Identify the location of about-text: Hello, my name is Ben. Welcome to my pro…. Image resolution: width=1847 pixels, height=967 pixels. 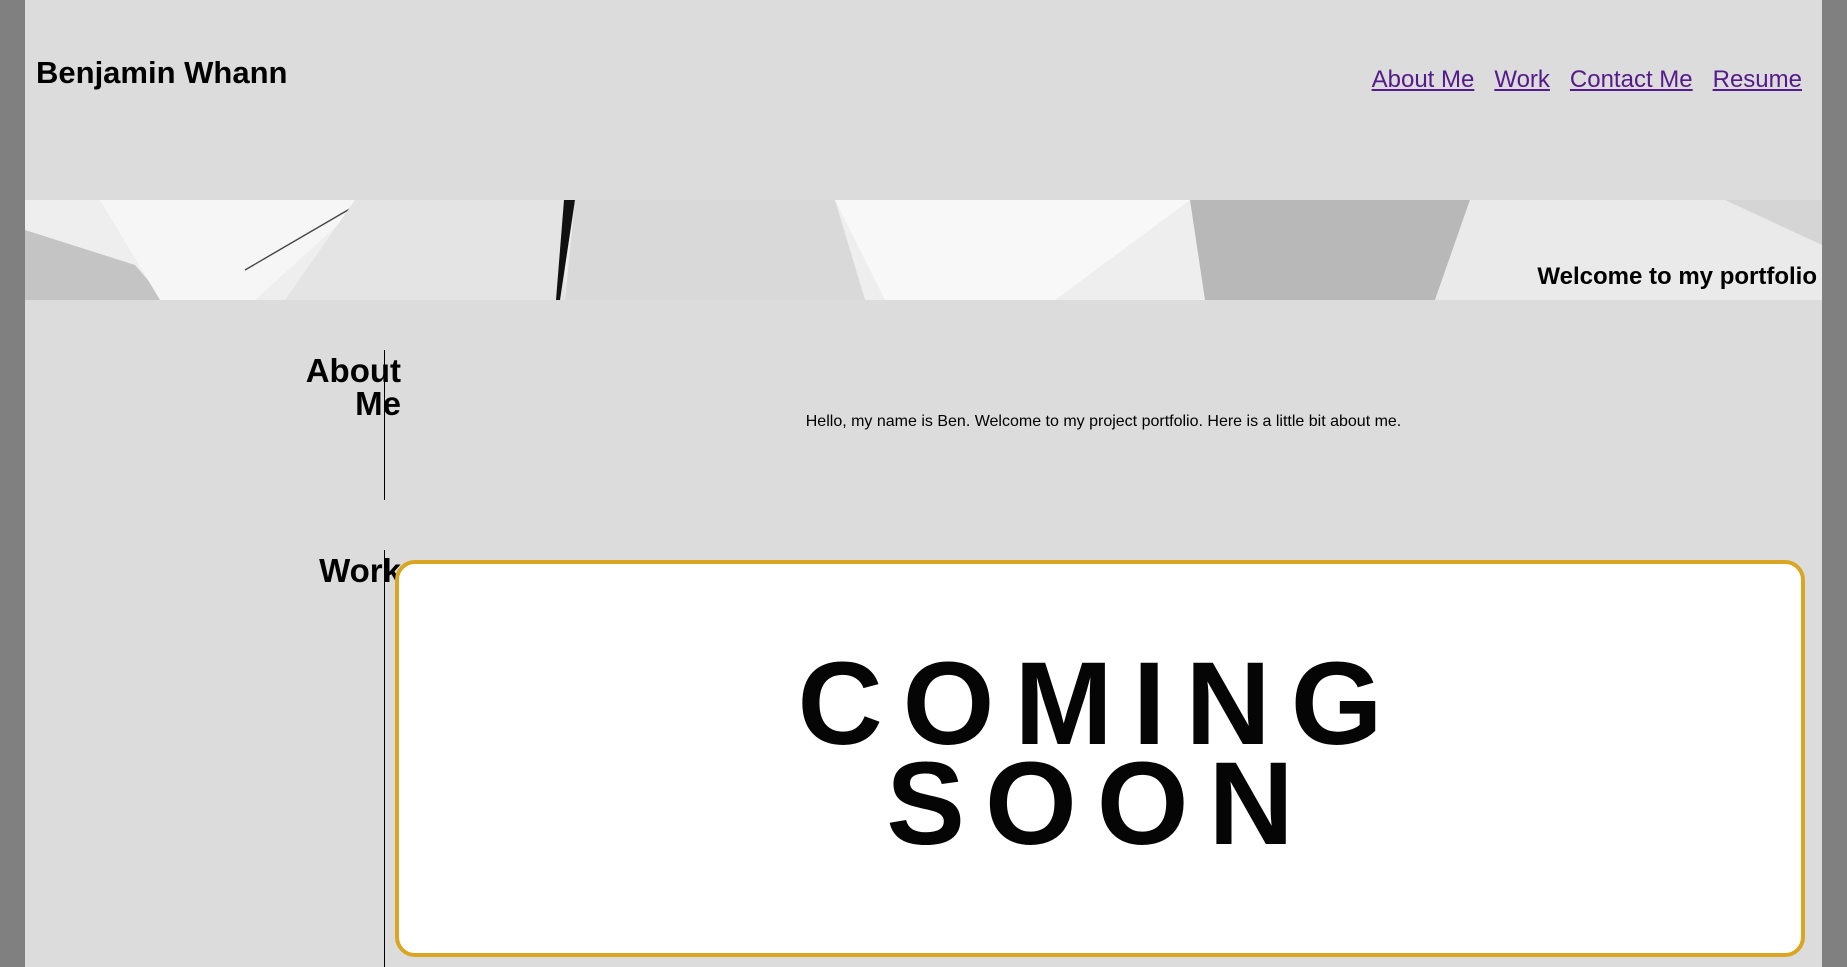
(1103, 421).